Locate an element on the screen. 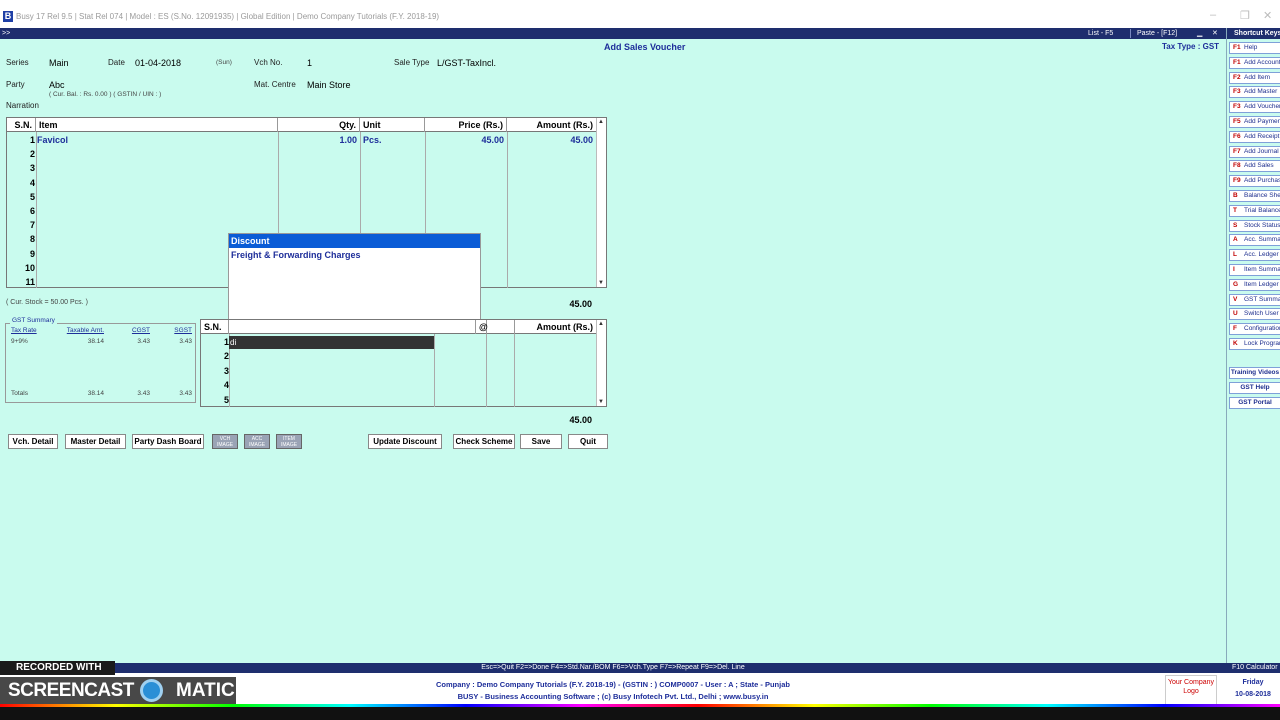 This screenshot has width=1280, height=720. check-scheme-button: Check Scheme is located at coordinates (484, 441).